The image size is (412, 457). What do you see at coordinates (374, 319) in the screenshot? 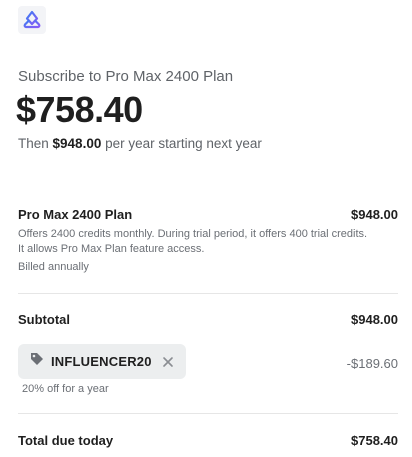
I see `subtotal-amount: $948.00` at bounding box center [374, 319].